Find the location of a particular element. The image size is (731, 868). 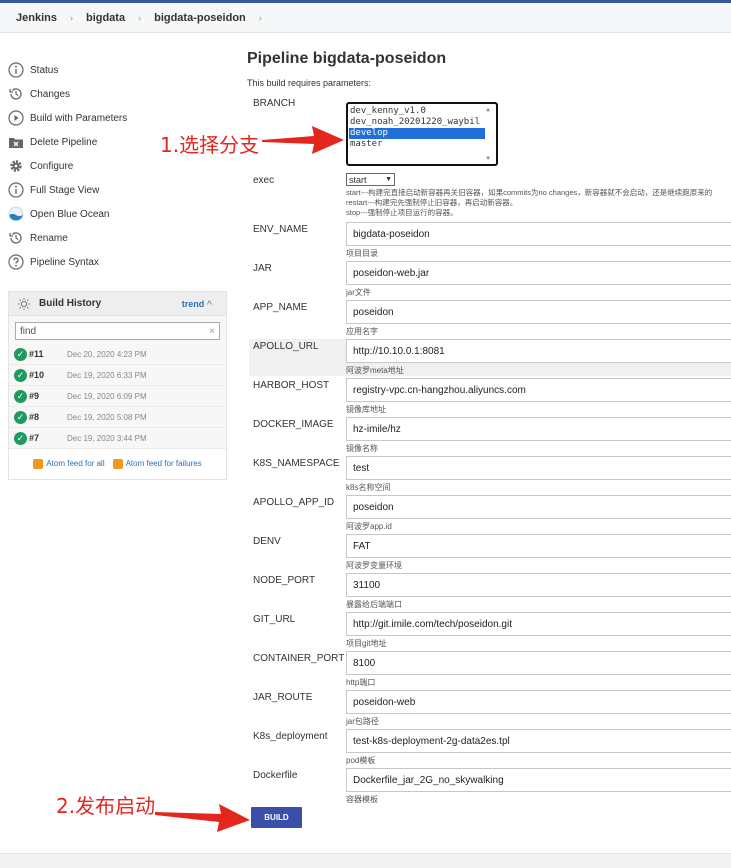

trend-link: trend ^ is located at coordinates (197, 304).